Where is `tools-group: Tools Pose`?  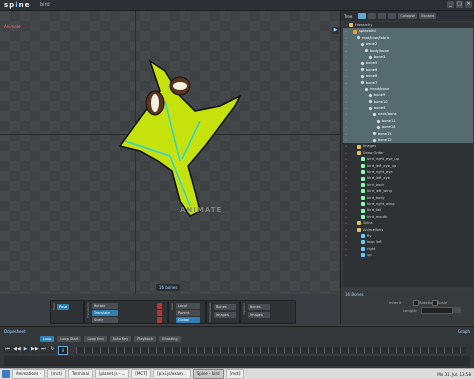 tools-group: Tools Pose is located at coordinates (67, 312).